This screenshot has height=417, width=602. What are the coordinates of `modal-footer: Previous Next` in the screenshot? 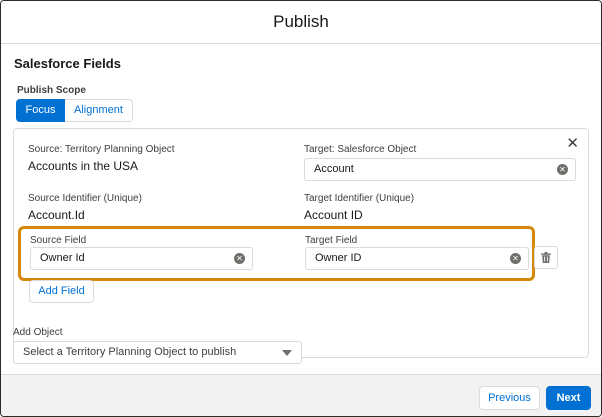 It's located at (301, 395).